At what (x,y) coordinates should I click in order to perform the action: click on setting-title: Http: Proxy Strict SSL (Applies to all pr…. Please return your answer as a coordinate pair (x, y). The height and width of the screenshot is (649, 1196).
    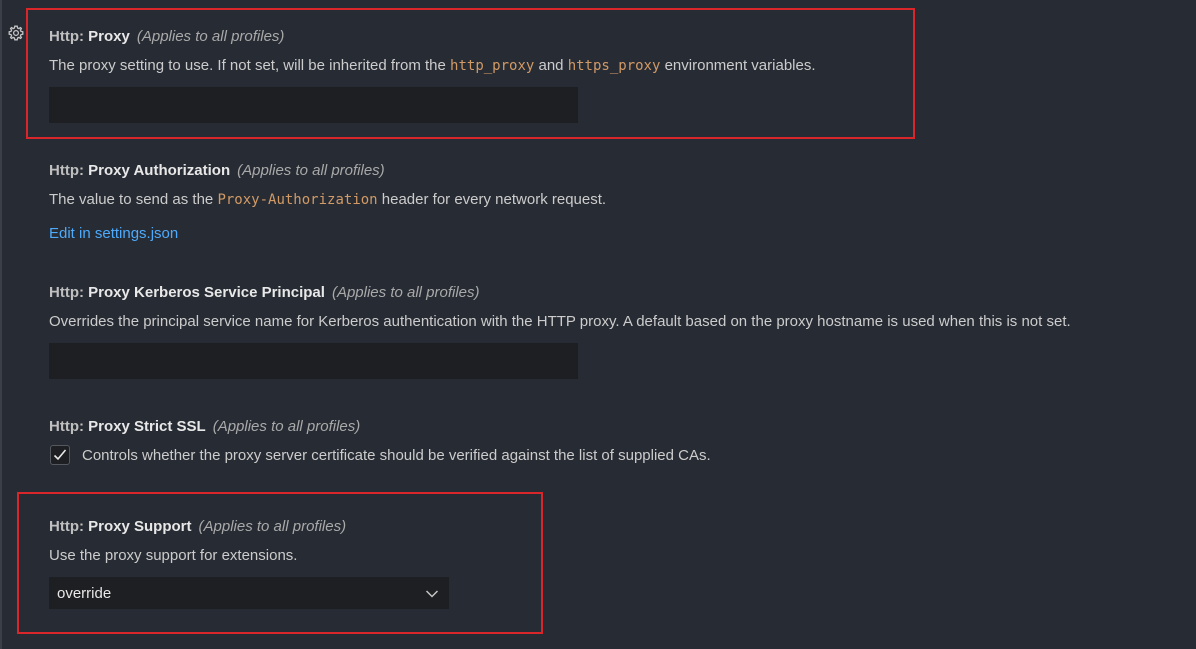
    Looking at the image, I should click on (204, 427).